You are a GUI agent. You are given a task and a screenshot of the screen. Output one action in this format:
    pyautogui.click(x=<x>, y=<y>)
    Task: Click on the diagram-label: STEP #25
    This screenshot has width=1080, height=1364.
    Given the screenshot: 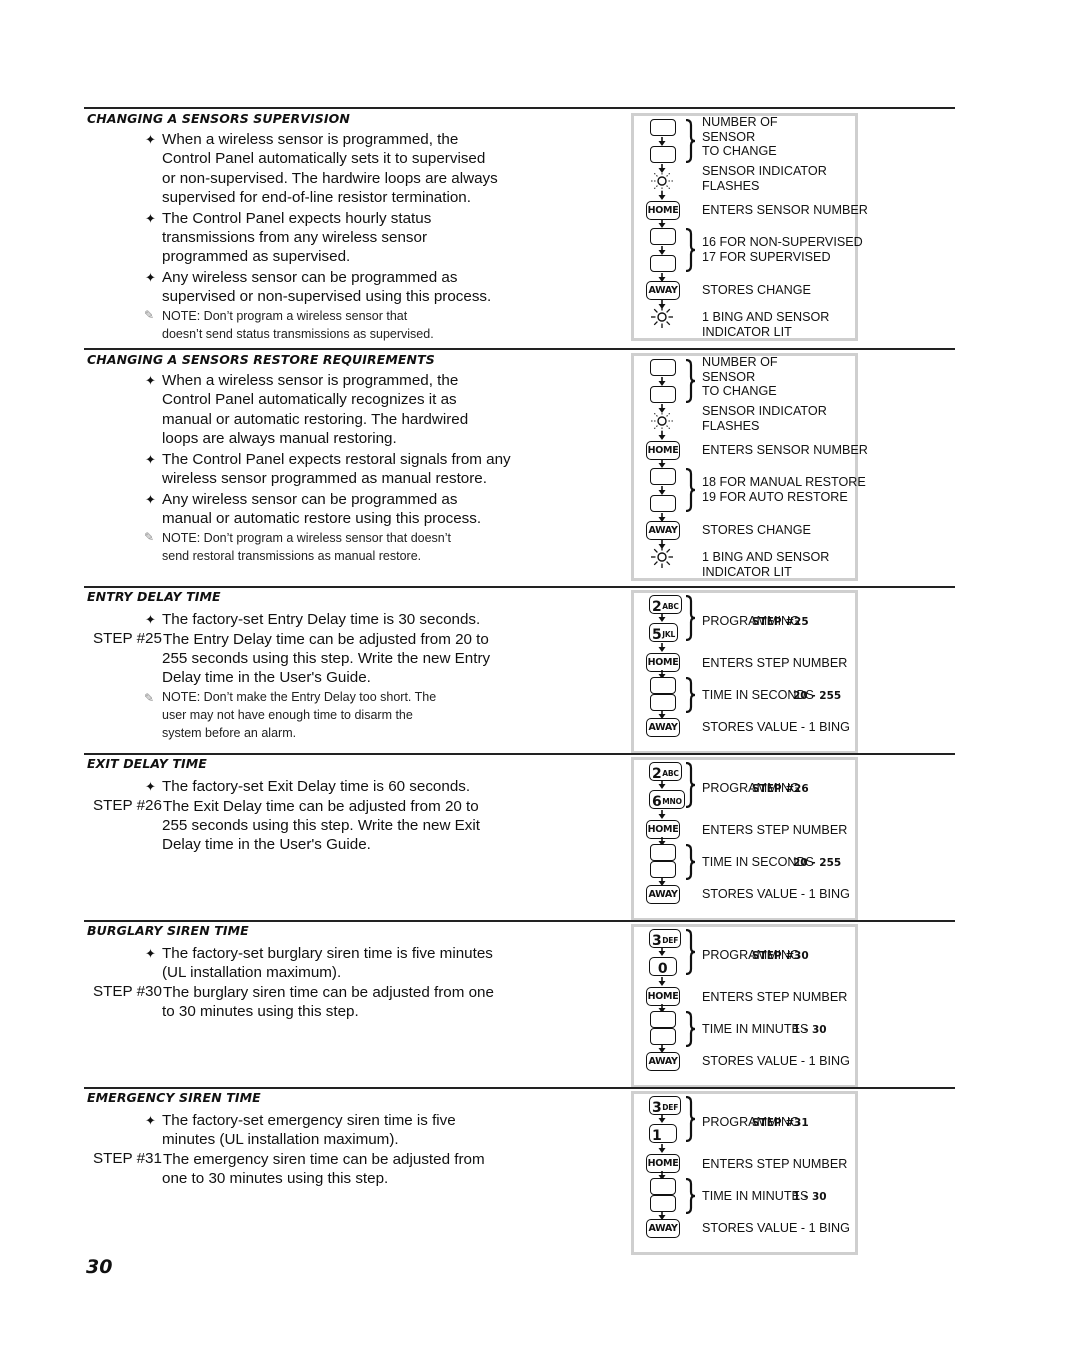 What is the action you would take?
    pyautogui.click(x=780, y=622)
    